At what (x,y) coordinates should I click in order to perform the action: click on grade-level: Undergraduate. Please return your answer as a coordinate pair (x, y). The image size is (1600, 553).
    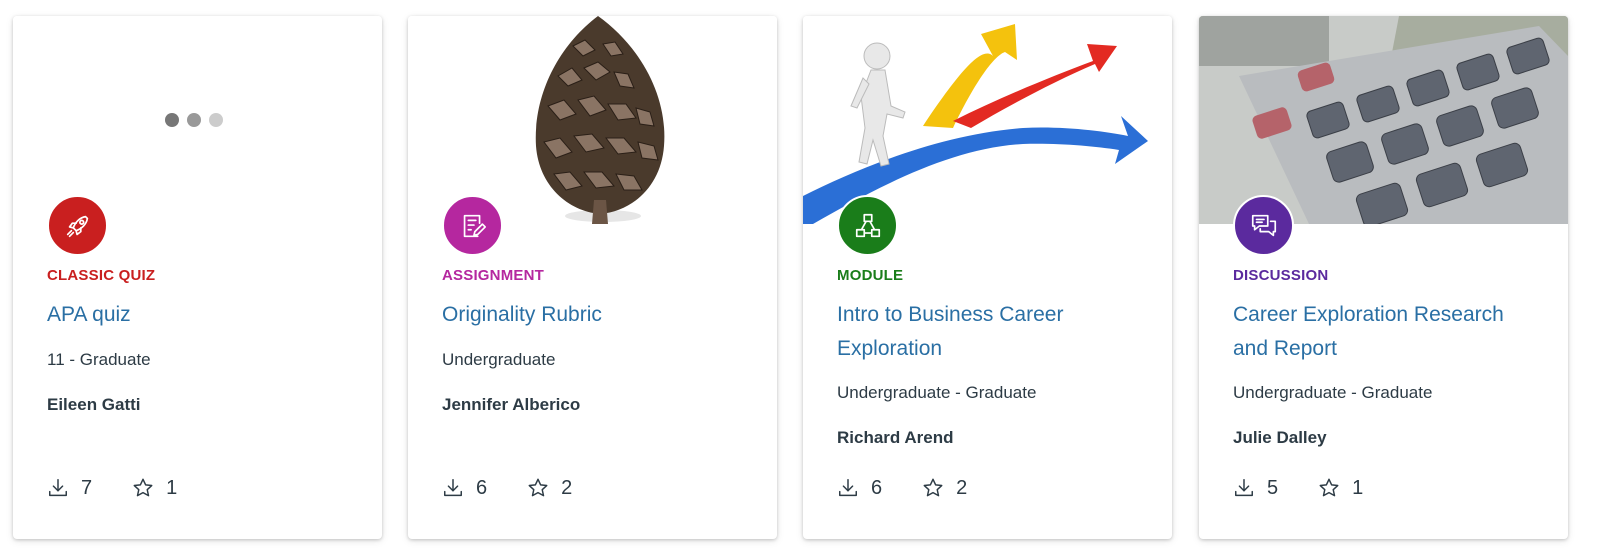
    Looking at the image, I should click on (499, 359).